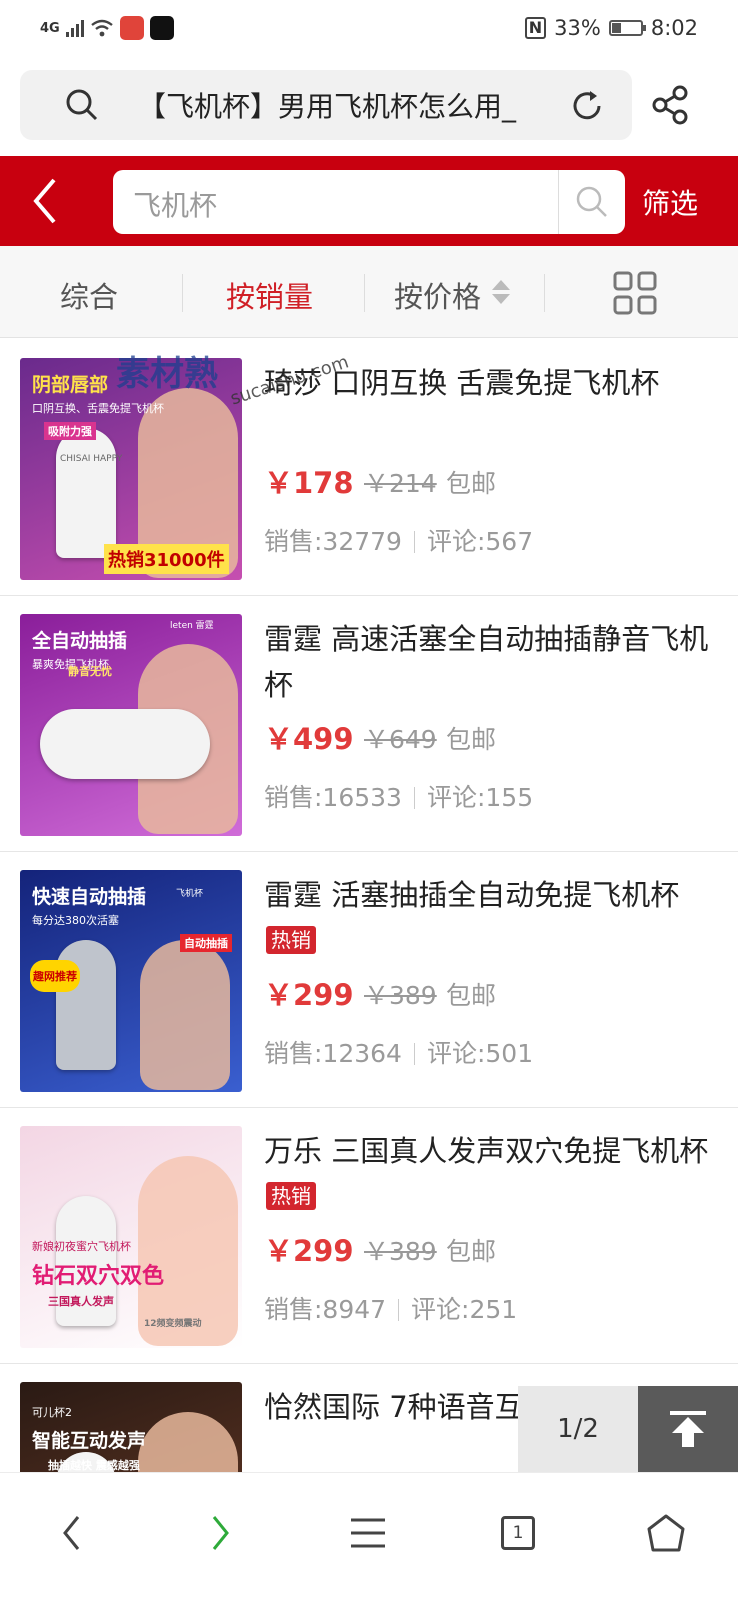  What do you see at coordinates (98, 408) in the screenshot?
I see `product-image-line1: 口阴互换、舌震免提飞机杯` at bounding box center [98, 408].